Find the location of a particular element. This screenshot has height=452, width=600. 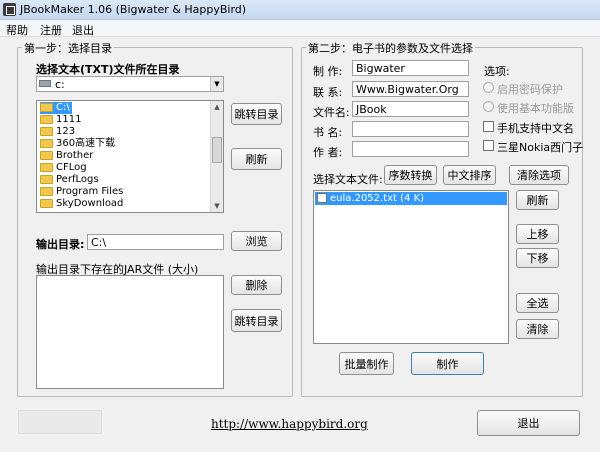

dir-item-selected: C:\ is located at coordinates (56, 108).